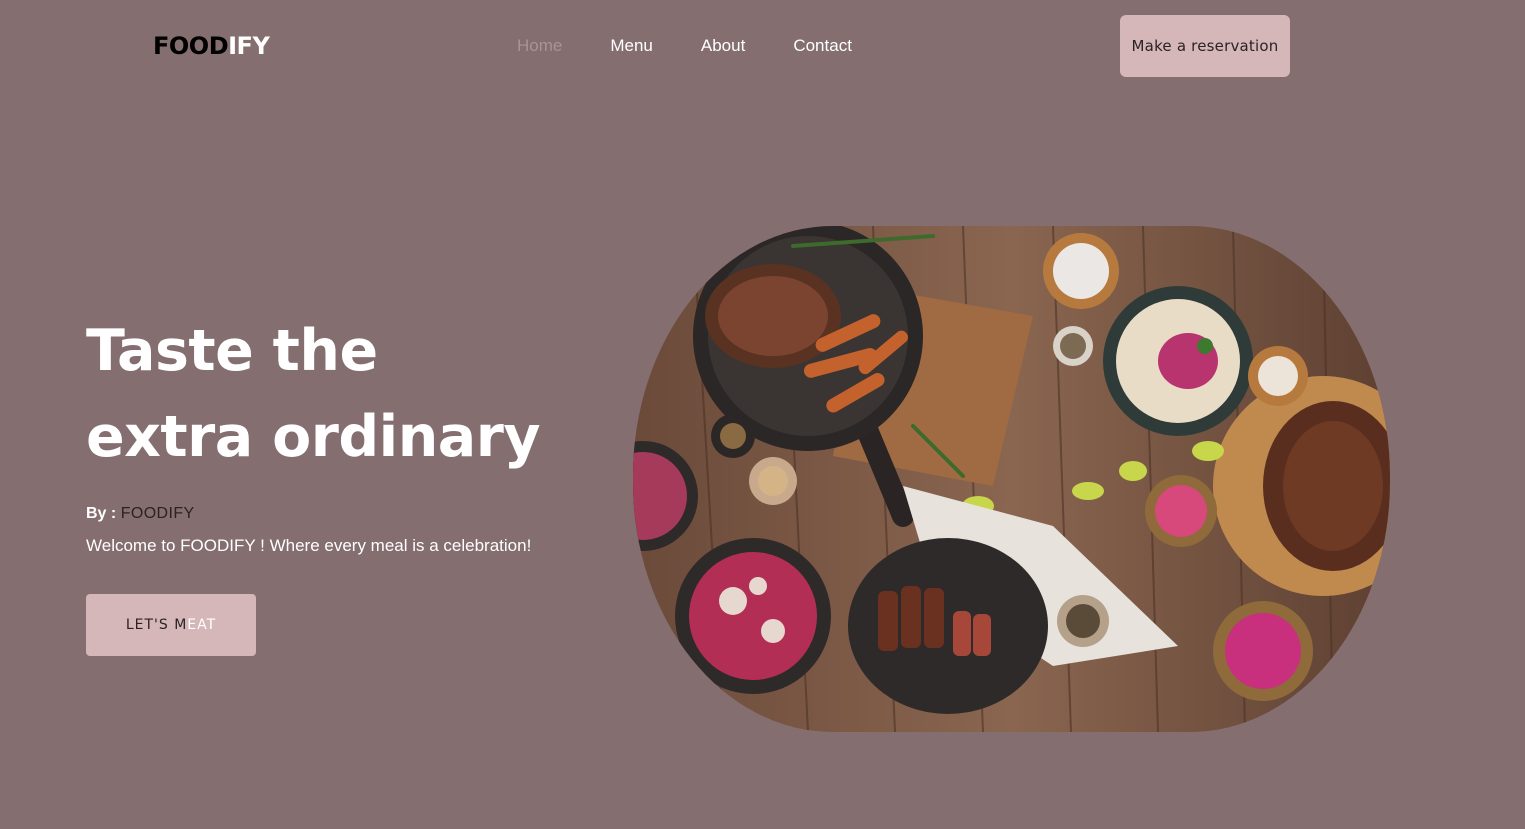 The height and width of the screenshot is (829, 1525). Describe the element at coordinates (157, 513) in the screenshot. I see `author-name: FOODIFY` at that location.